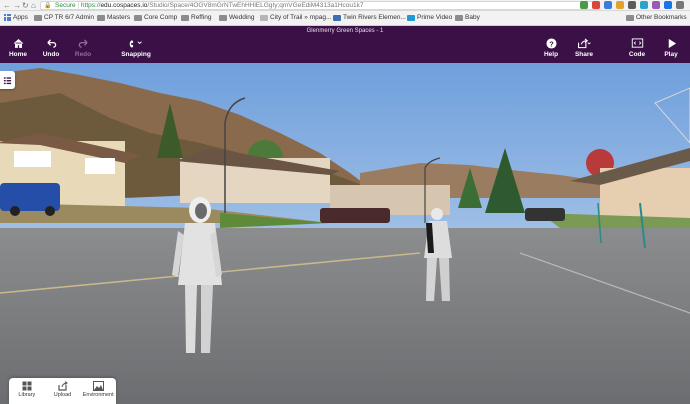 This screenshot has width=690, height=404. Describe the element at coordinates (411, 17) in the screenshot. I see `prime-video-icon` at that location.